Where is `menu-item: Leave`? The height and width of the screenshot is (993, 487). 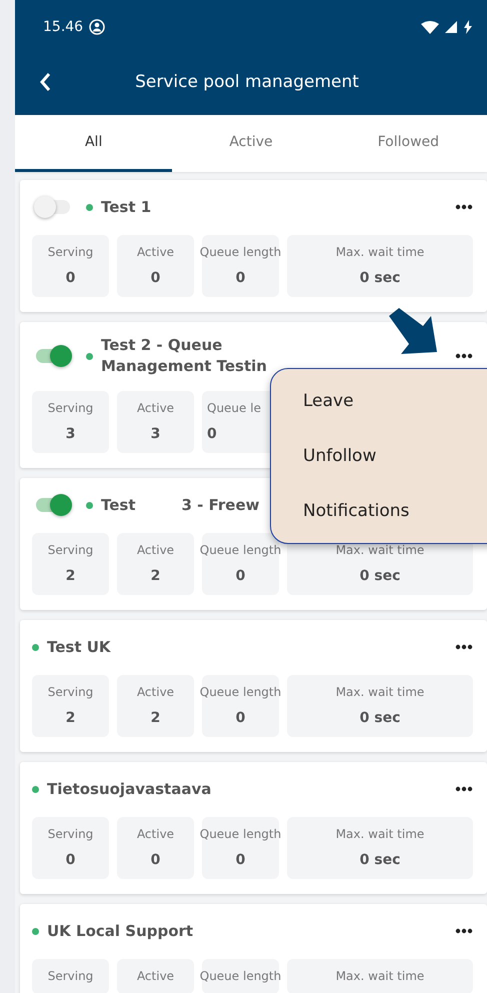
menu-item: Leave is located at coordinates (395, 400).